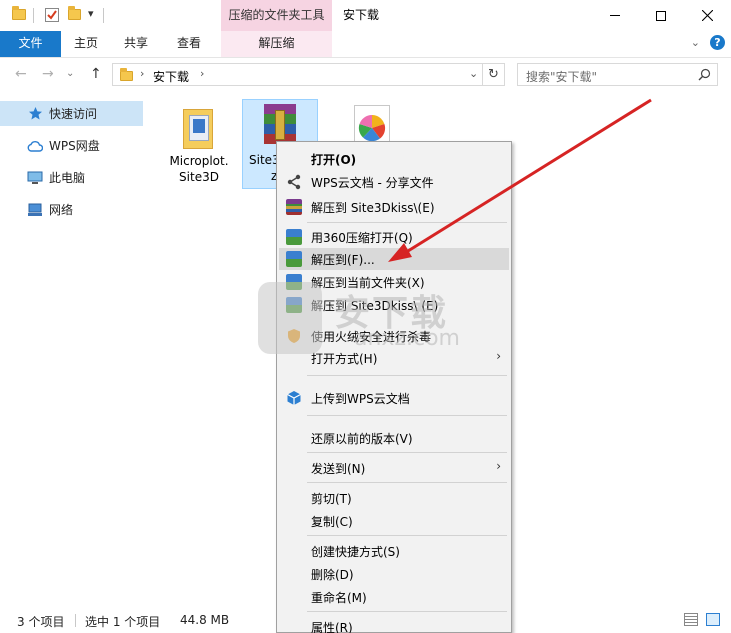 The height and width of the screenshot is (633, 731). Describe the element at coordinates (76, 209) in the screenshot. I see `sidebar-item-network: 网络` at that location.